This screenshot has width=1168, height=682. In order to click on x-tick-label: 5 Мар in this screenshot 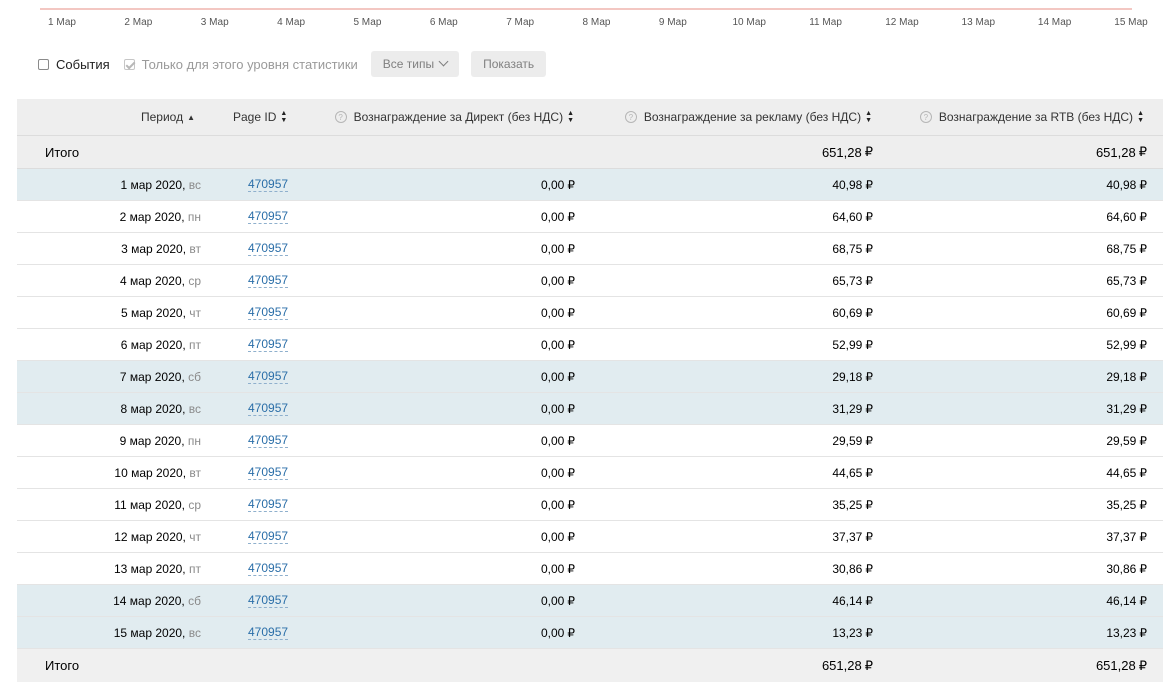, I will do `click(367, 22)`.